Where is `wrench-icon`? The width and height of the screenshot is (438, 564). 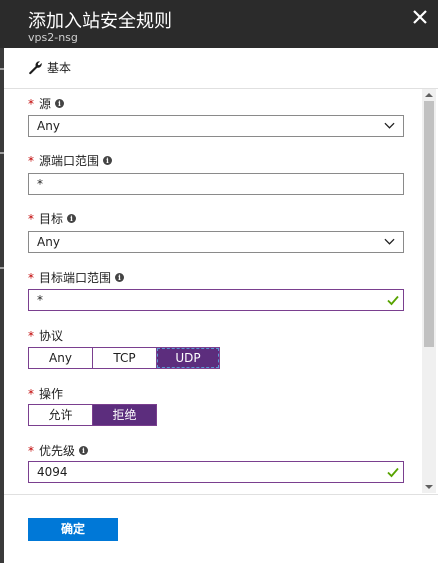
wrench-icon is located at coordinates (35, 68).